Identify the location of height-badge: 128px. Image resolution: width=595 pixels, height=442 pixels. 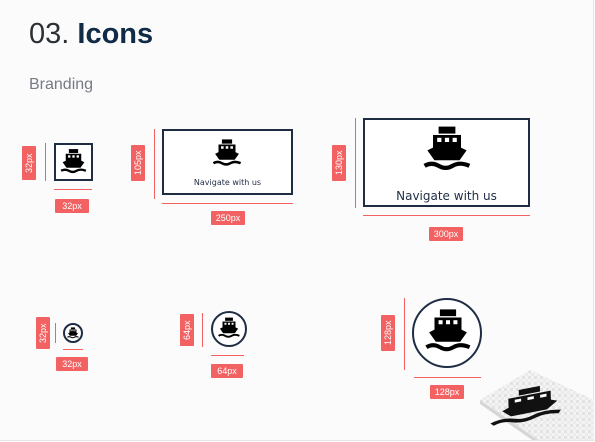
(388, 333).